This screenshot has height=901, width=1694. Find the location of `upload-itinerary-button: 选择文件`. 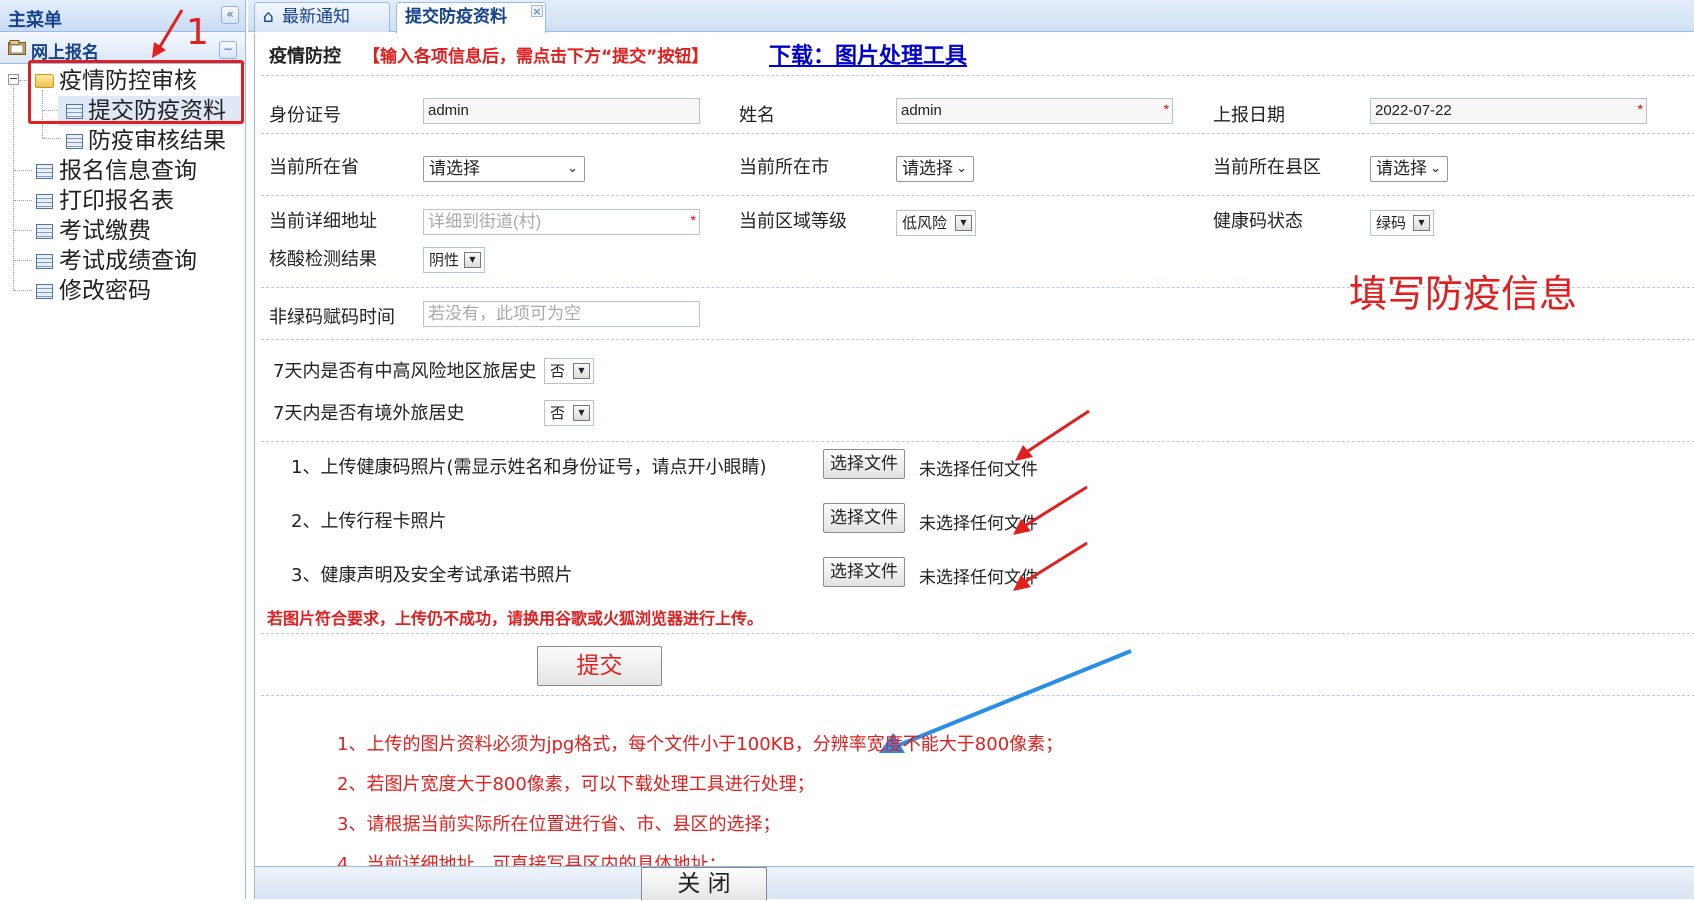

upload-itinerary-button: 选择文件 is located at coordinates (864, 518).